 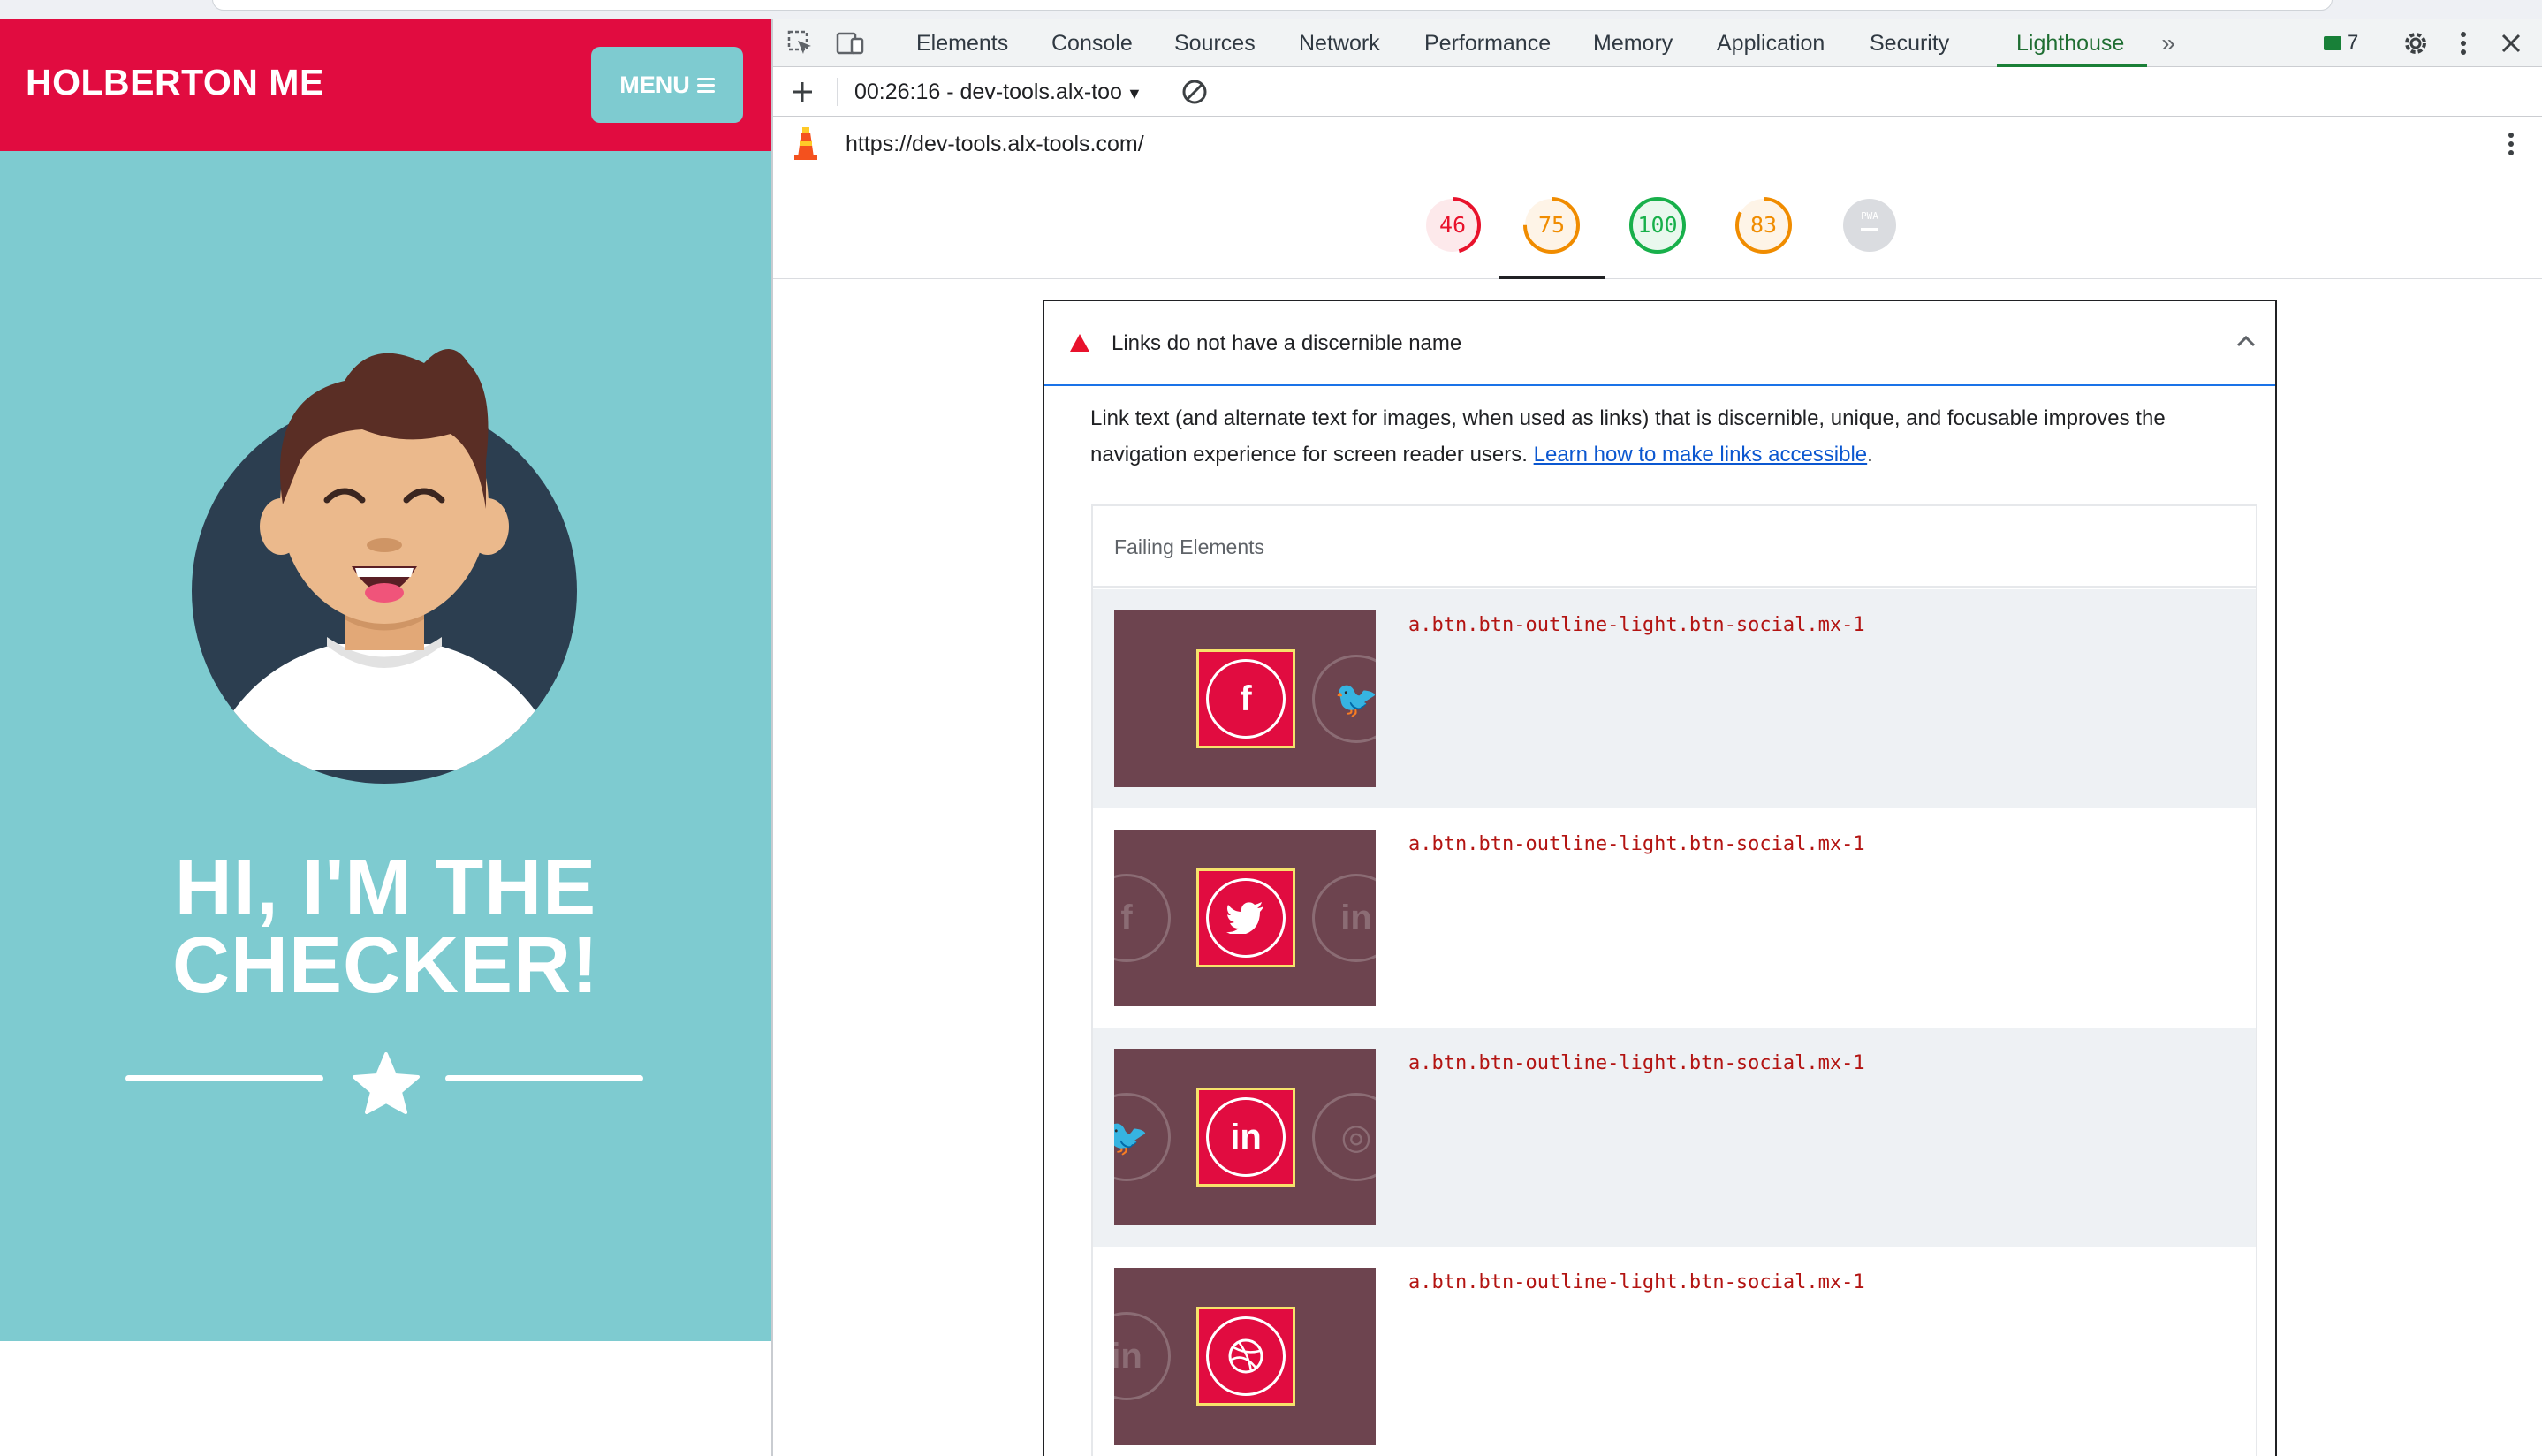 I want to click on score-gauge-performance: 46, so click(x=1453, y=225).